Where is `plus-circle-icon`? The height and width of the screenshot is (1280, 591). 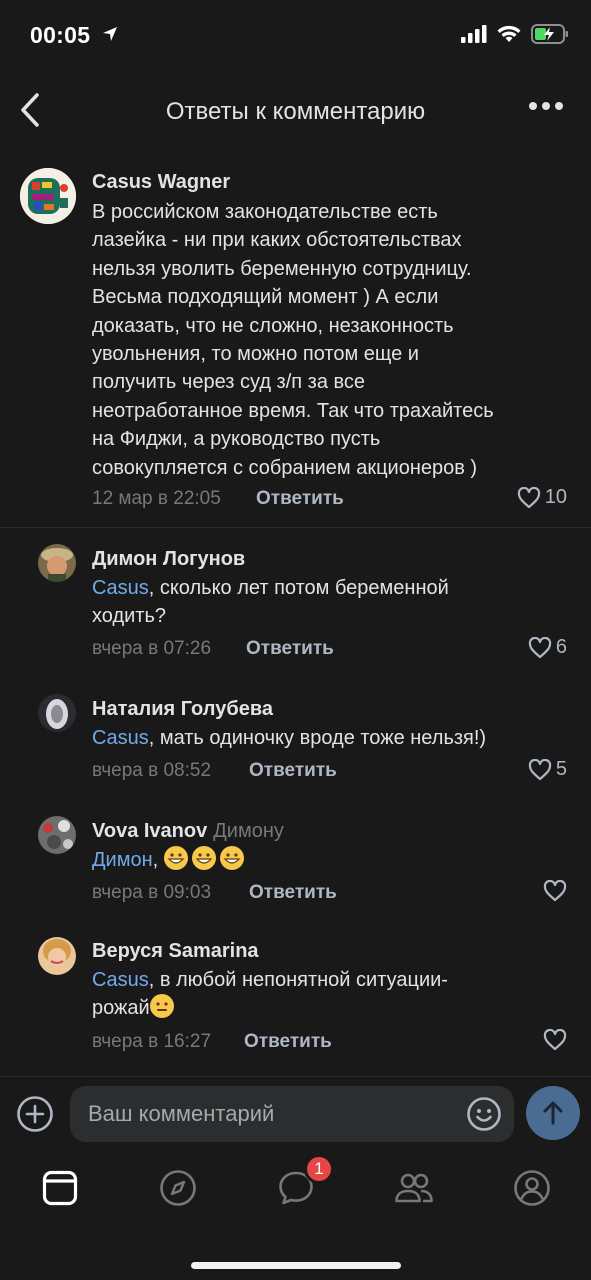 plus-circle-icon is located at coordinates (35, 1114).